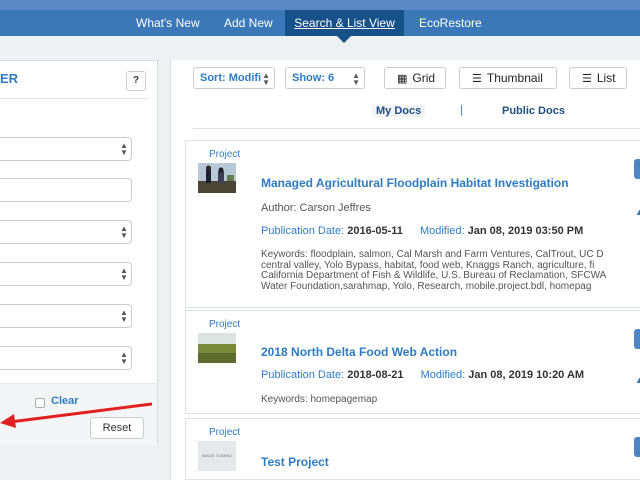 This screenshot has width=640, height=480. I want to click on list-label: List, so click(606, 78).